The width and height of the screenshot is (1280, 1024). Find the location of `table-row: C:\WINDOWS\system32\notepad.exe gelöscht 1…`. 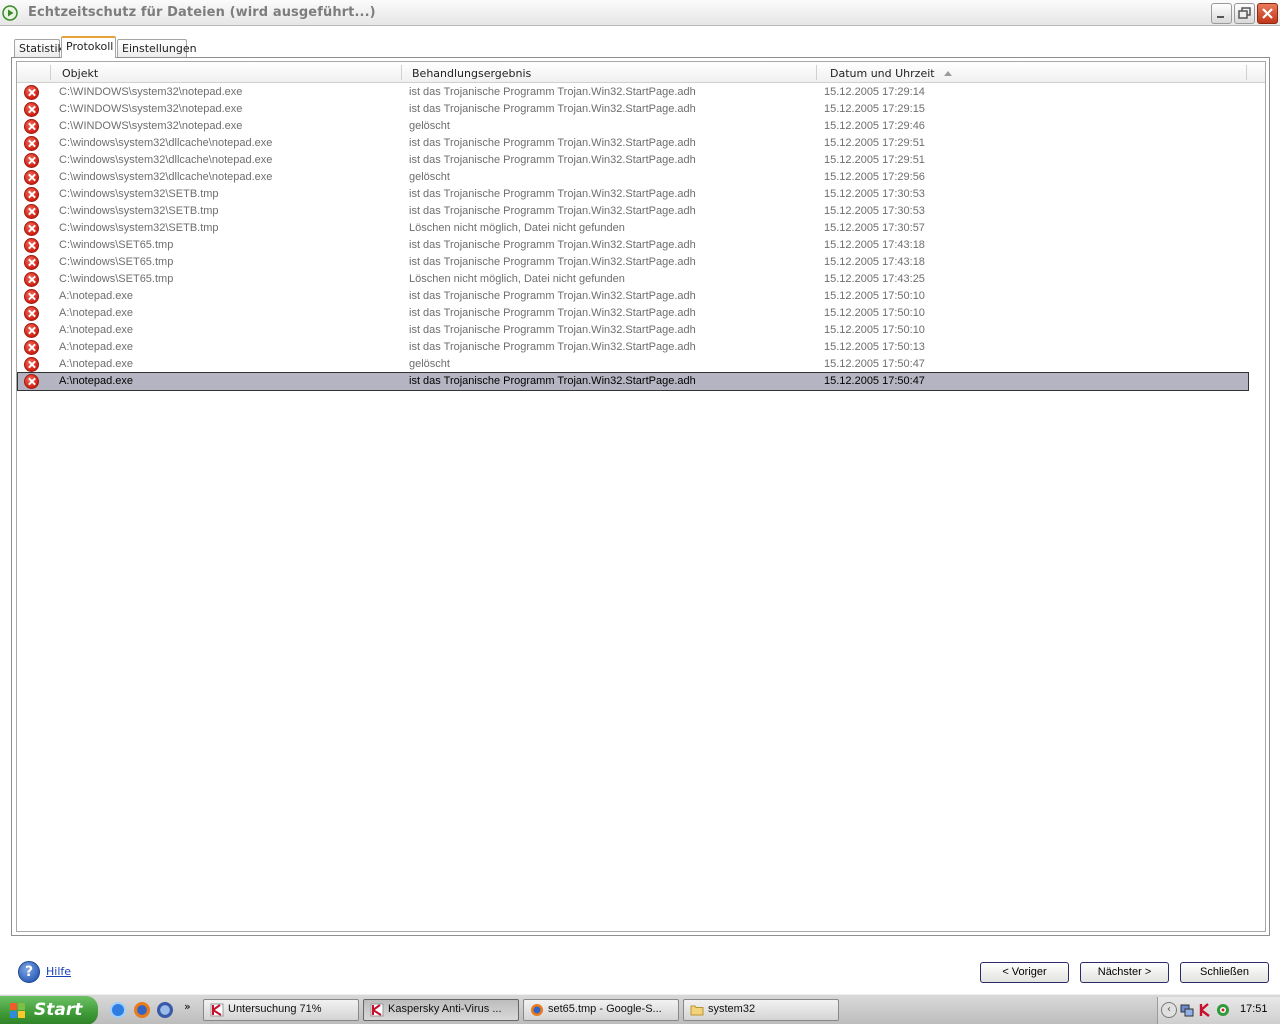

table-row: C:\WINDOWS\system32\notepad.exe gelöscht 1… is located at coordinates (633, 126).